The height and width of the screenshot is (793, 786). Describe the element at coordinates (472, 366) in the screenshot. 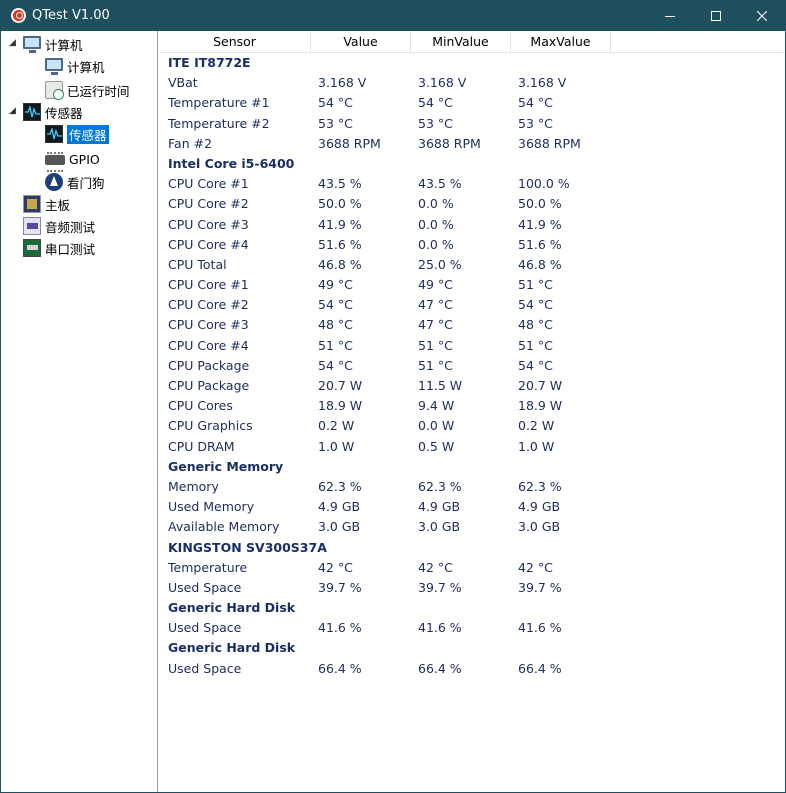

I see `table-row: CPU Package 54 °C 51 °C 54 °C` at that location.